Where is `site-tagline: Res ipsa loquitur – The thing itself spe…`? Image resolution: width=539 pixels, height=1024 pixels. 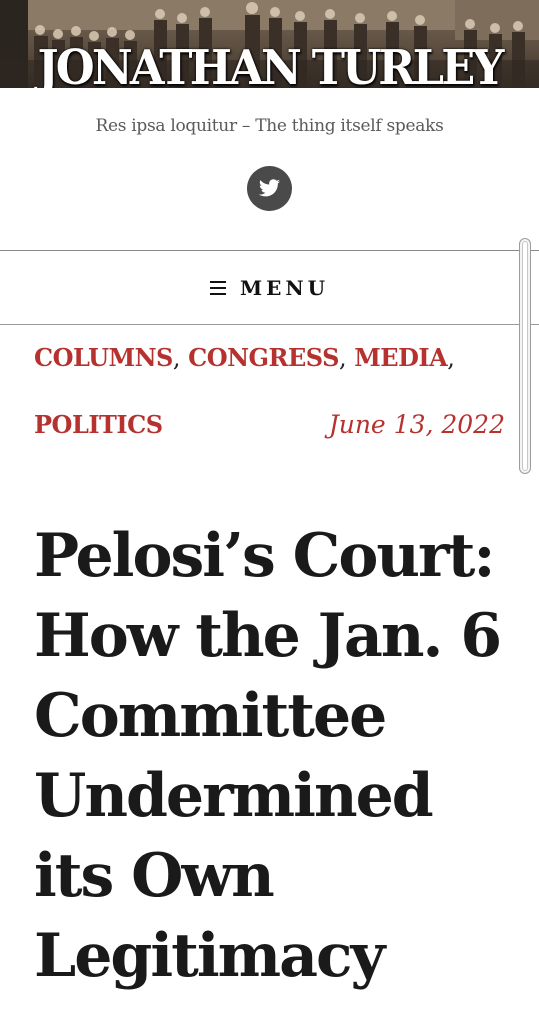 site-tagline: Res ipsa loquitur – The thing itself spe… is located at coordinates (269, 126).